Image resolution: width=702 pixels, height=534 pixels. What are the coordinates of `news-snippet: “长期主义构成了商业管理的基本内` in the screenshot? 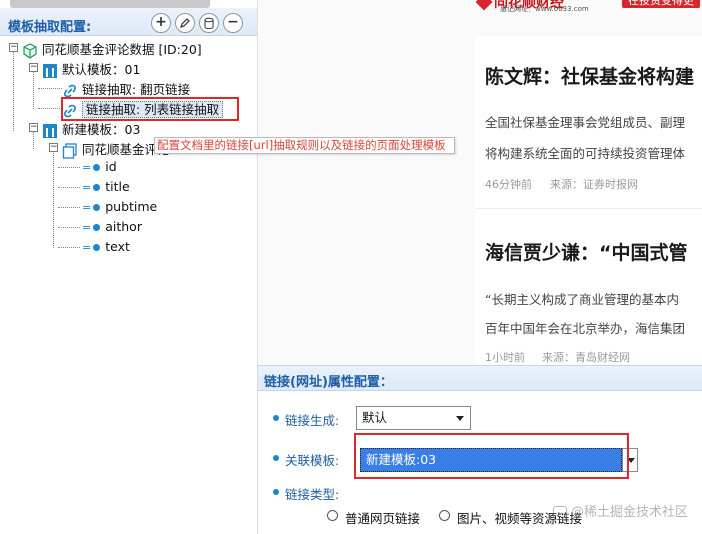 It's located at (582, 299).